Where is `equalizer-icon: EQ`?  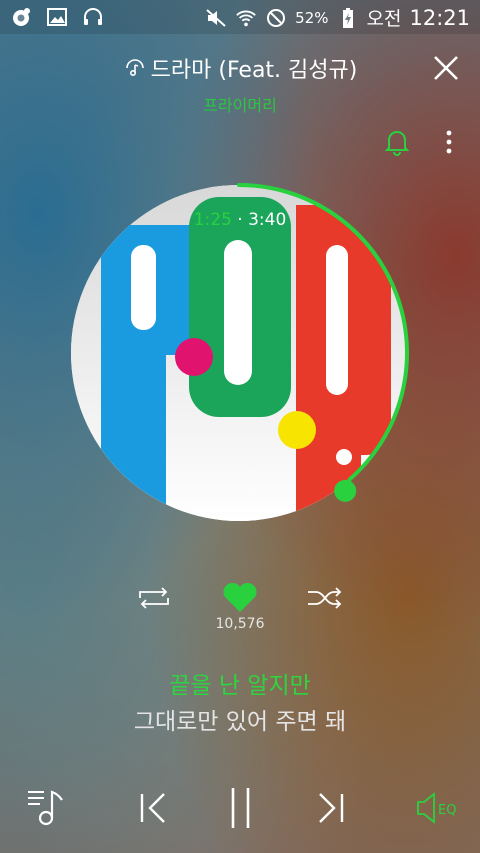
equalizer-icon: EQ is located at coordinates (436, 808).